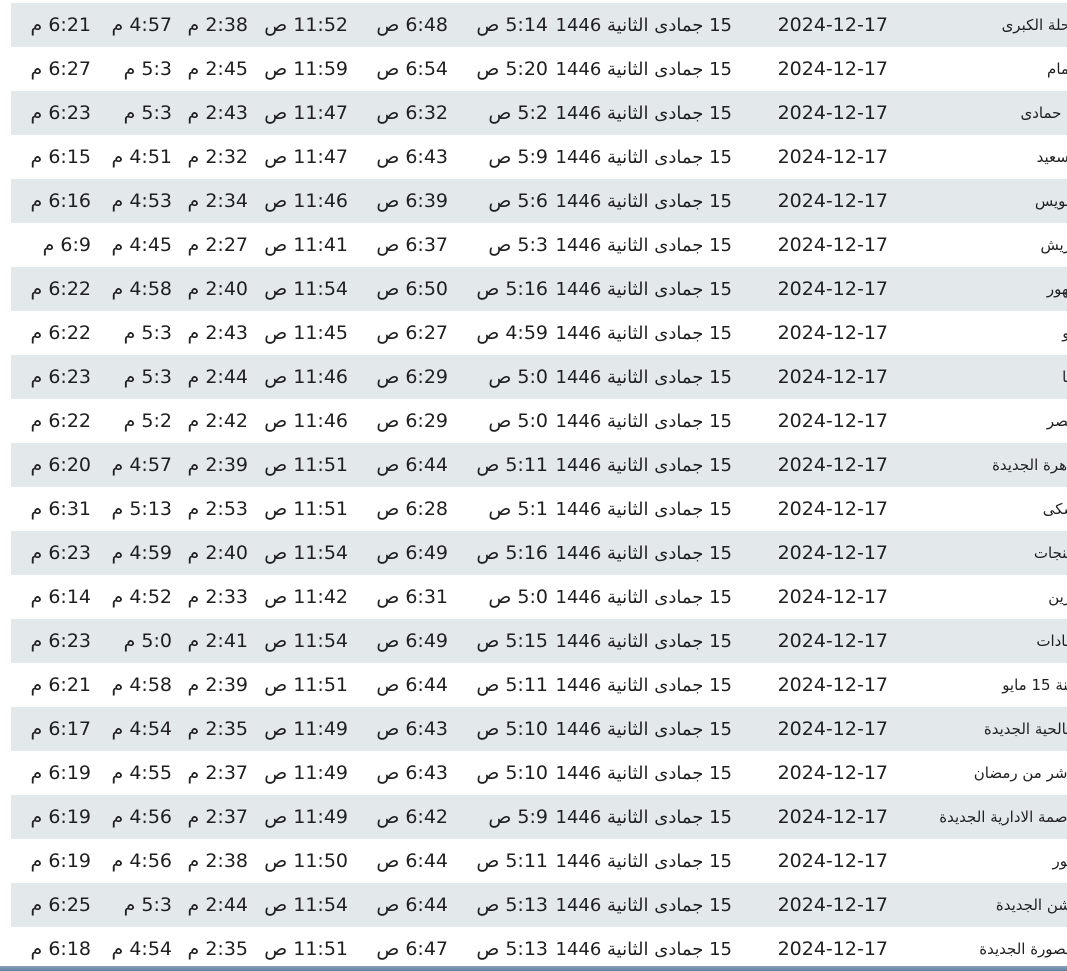  What do you see at coordinates (977, 377) in the screenshot?
I see `city-cell: اسنا` at bounding box center [977, 377].